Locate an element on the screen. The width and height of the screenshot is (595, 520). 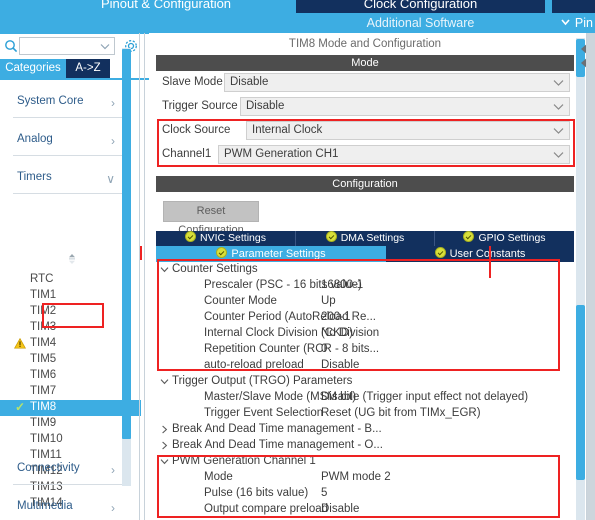
search-input is located at coordinates (67, 46).